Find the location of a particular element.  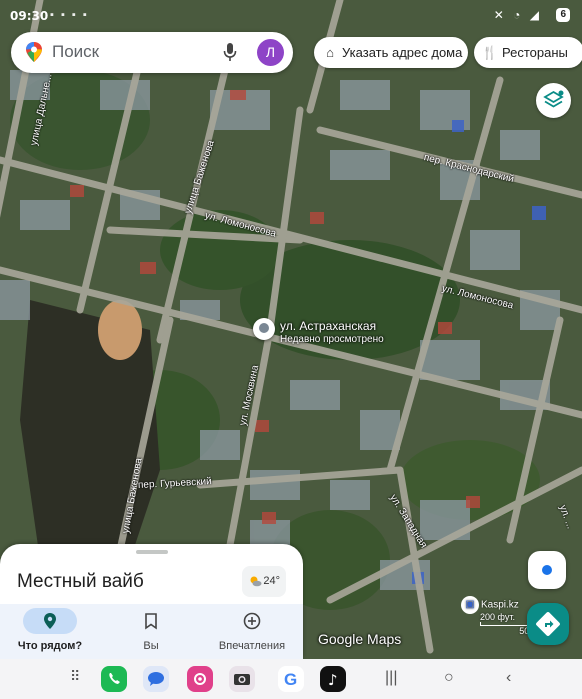

restaurant-icon: 🍴 is located at coordinates (490, 52).